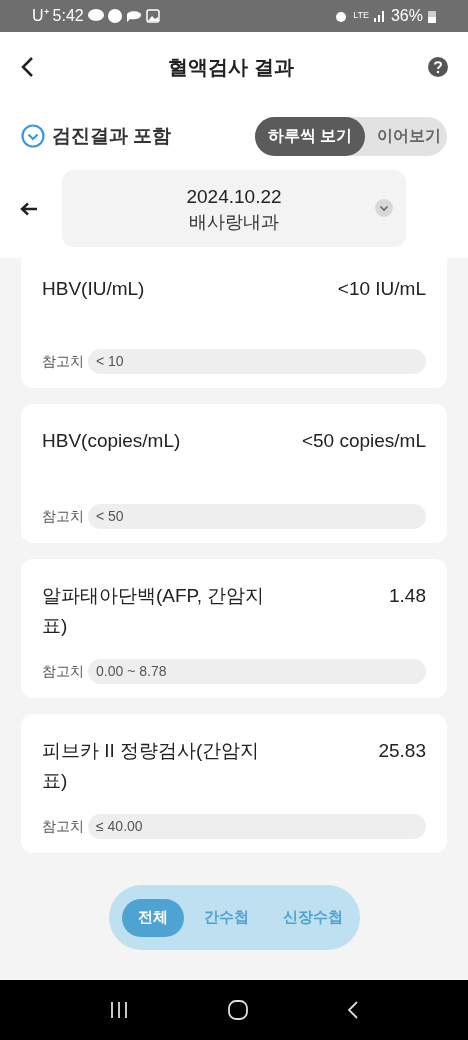  Describe the element at coordinates (133, 16) in the screenshot. I see `message-icon` at that location.